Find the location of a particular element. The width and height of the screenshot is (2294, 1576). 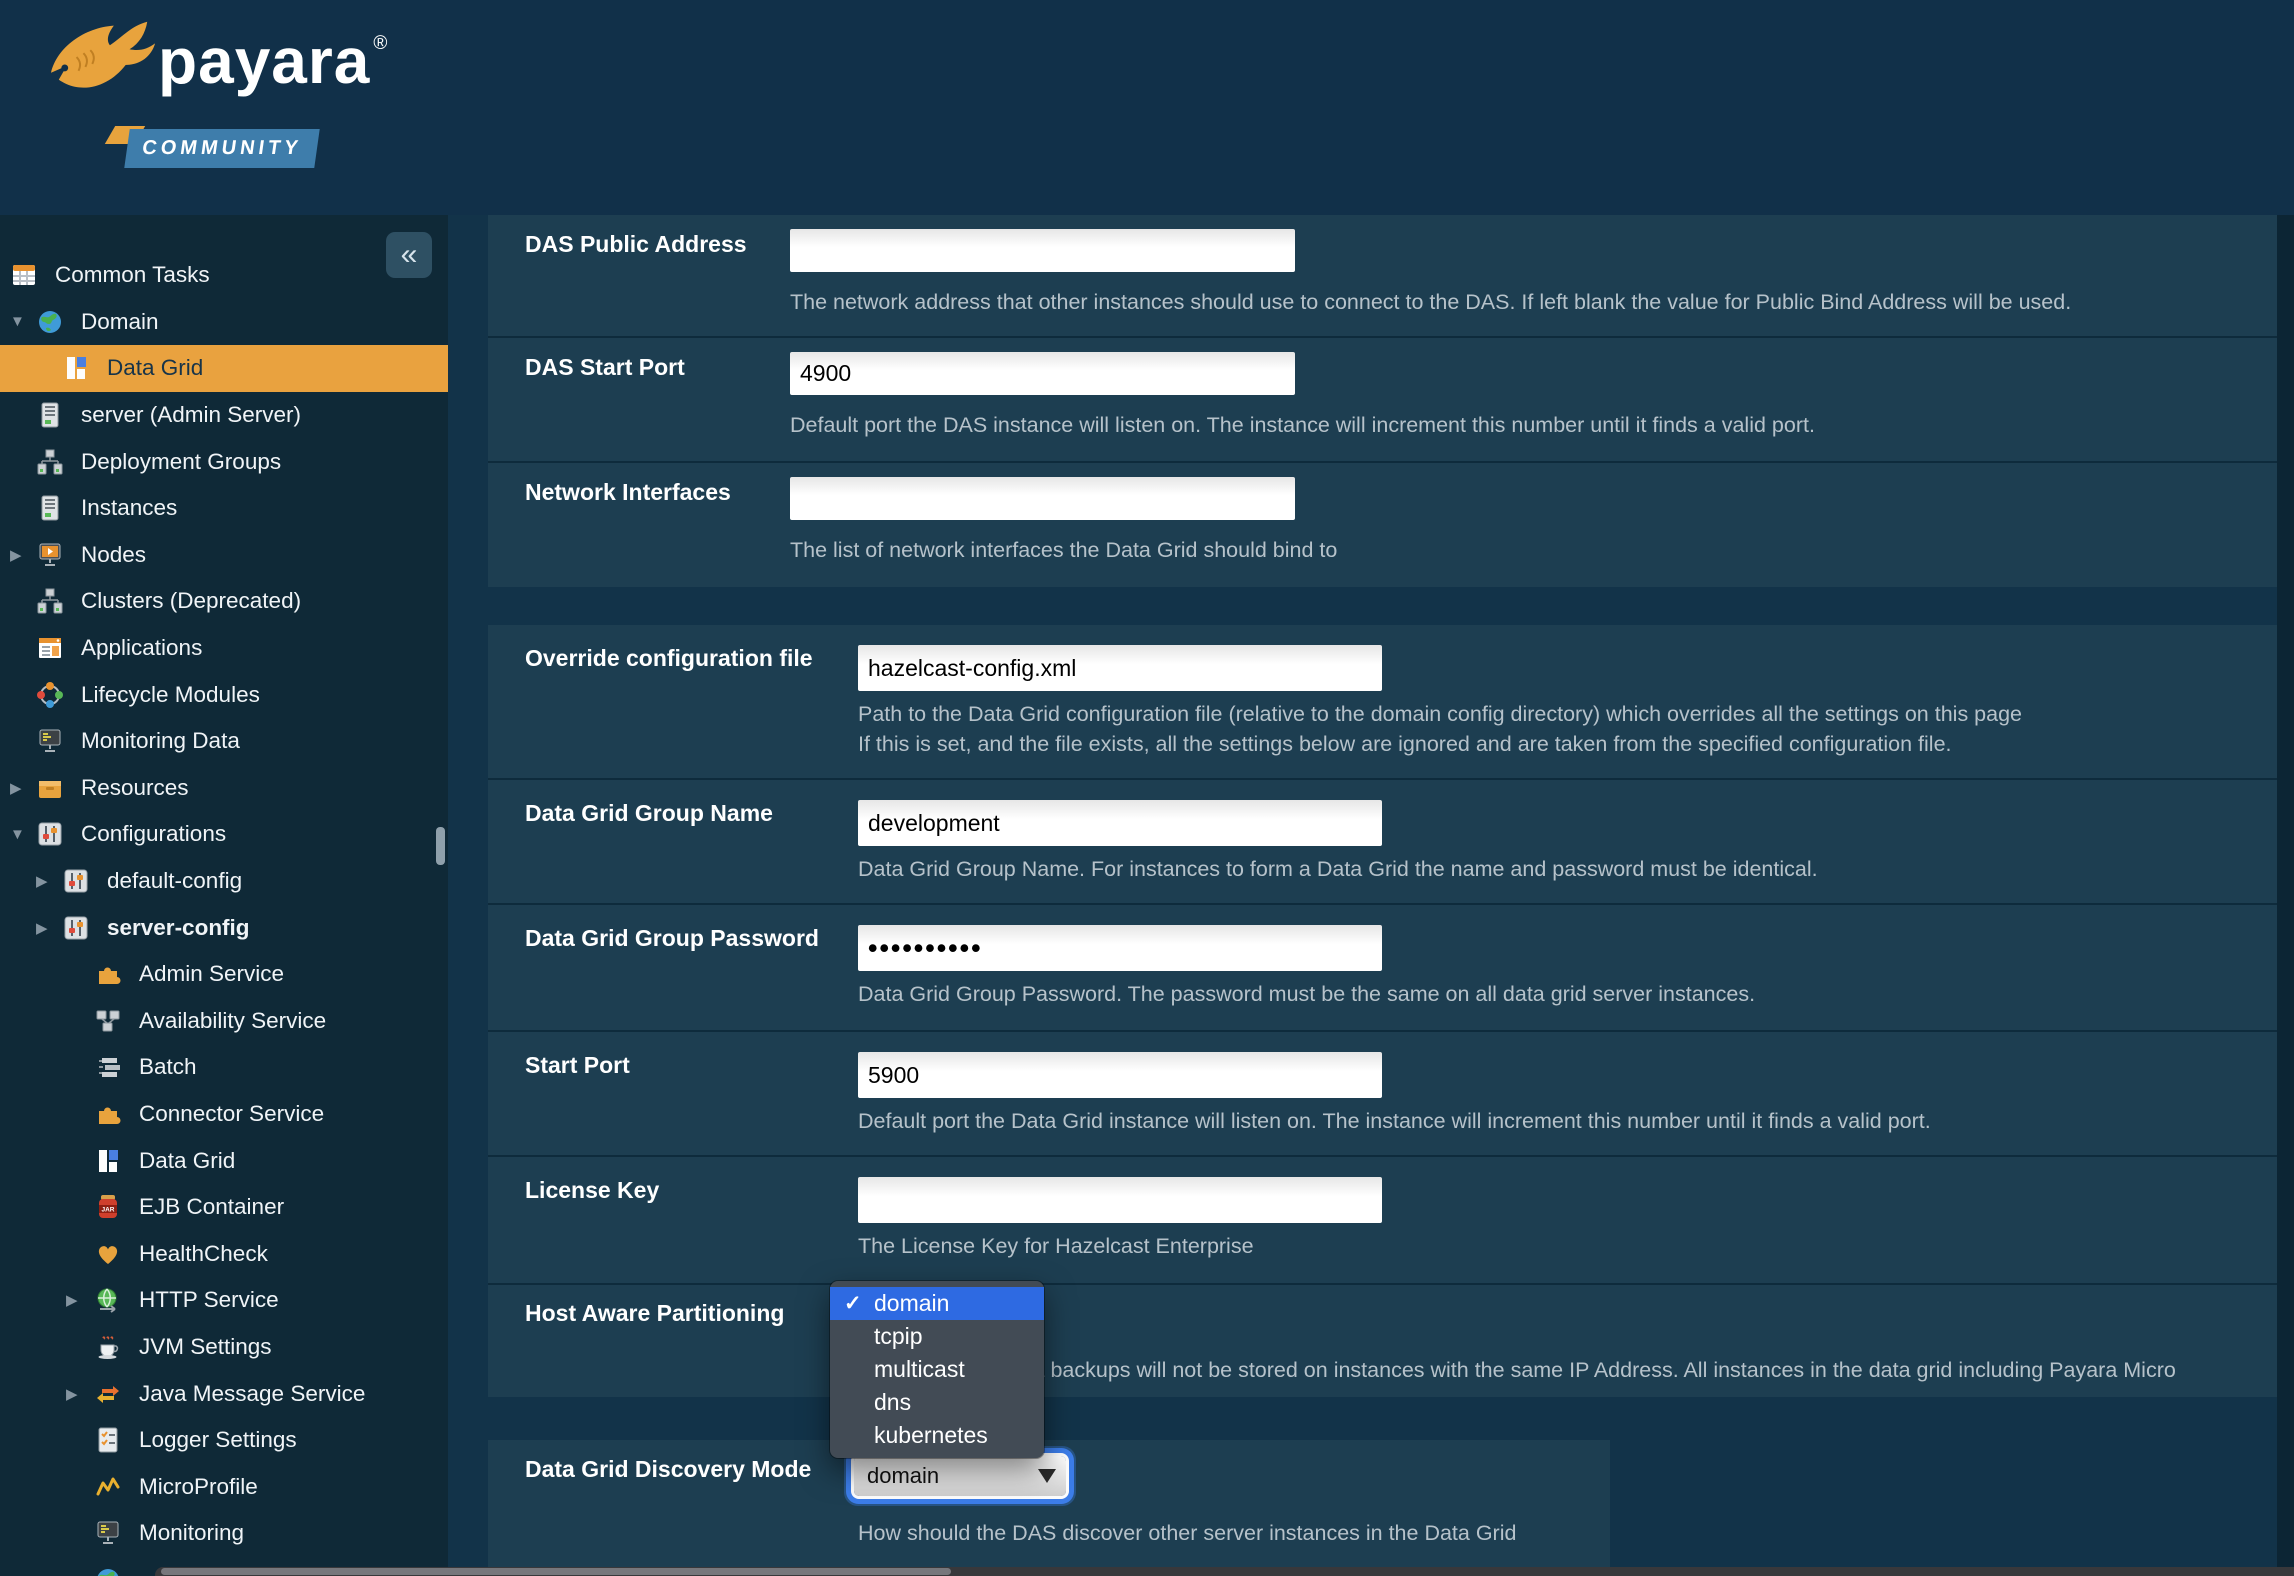

monitor-text-icon is located at coordinates (108, 1533).